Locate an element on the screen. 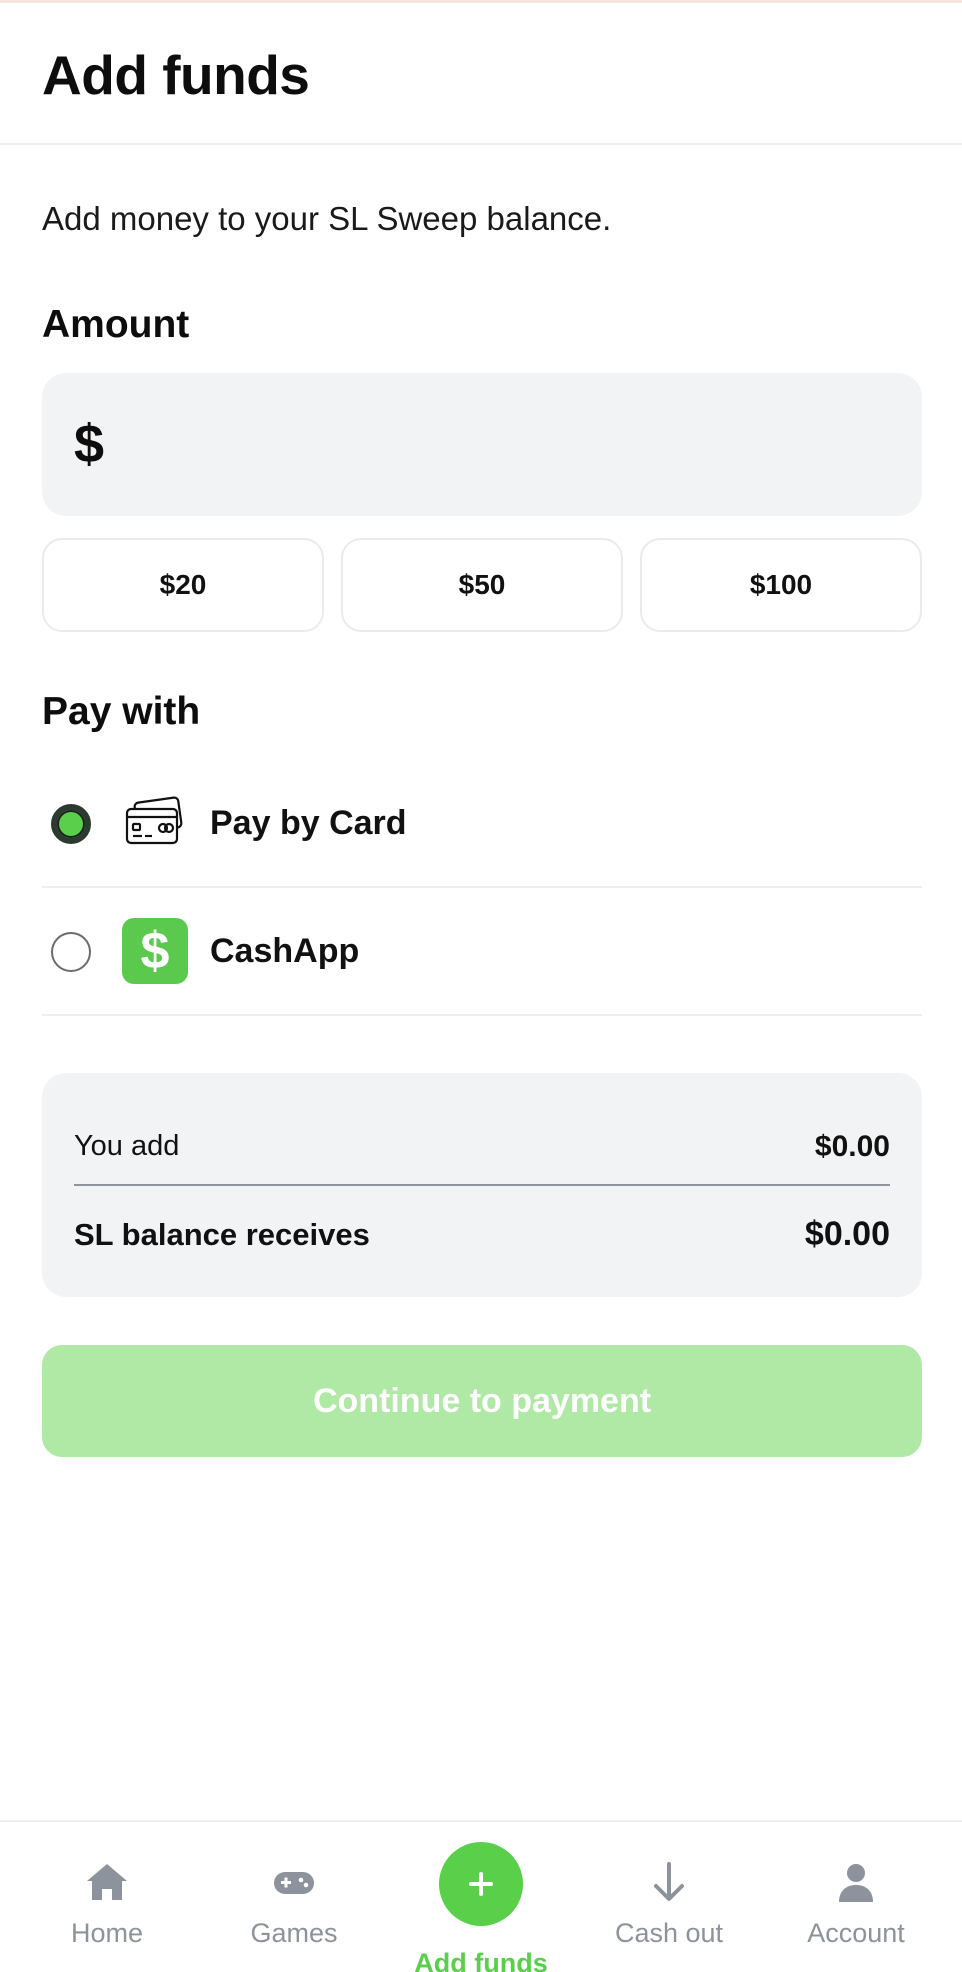 The width and height of the screenshot is (962, 1972). continue-to-payment-button: Continue to payment is located at coordinates (482, 1401).